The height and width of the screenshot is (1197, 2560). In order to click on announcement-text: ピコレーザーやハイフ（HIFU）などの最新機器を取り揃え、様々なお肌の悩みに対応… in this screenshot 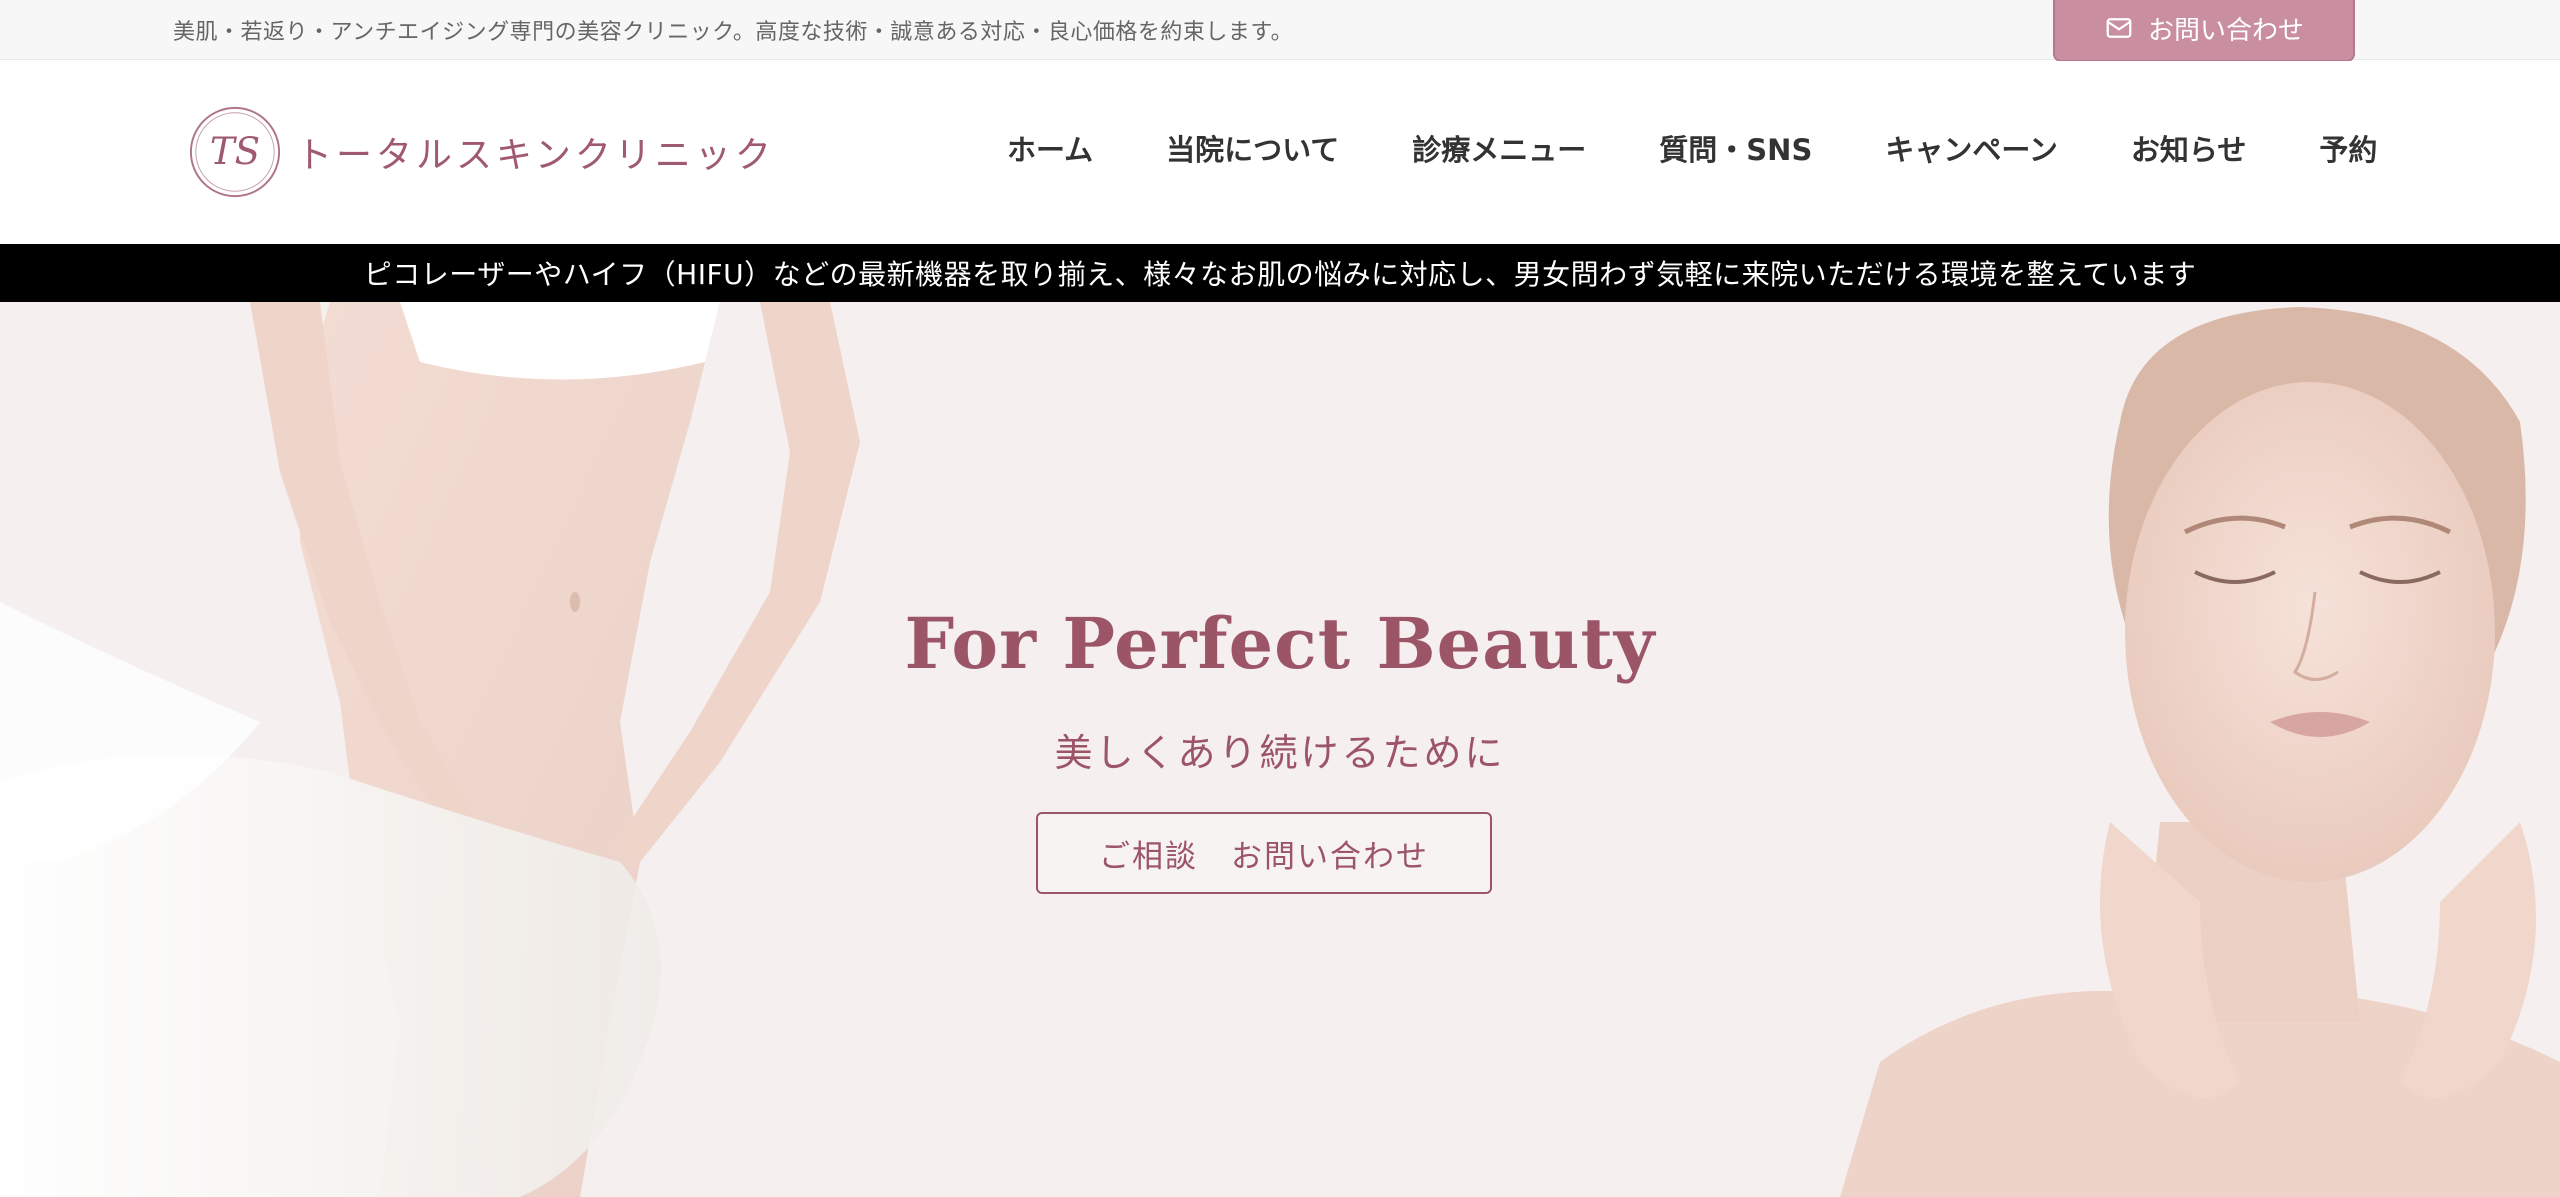, I will do `click(1280, 274)`.